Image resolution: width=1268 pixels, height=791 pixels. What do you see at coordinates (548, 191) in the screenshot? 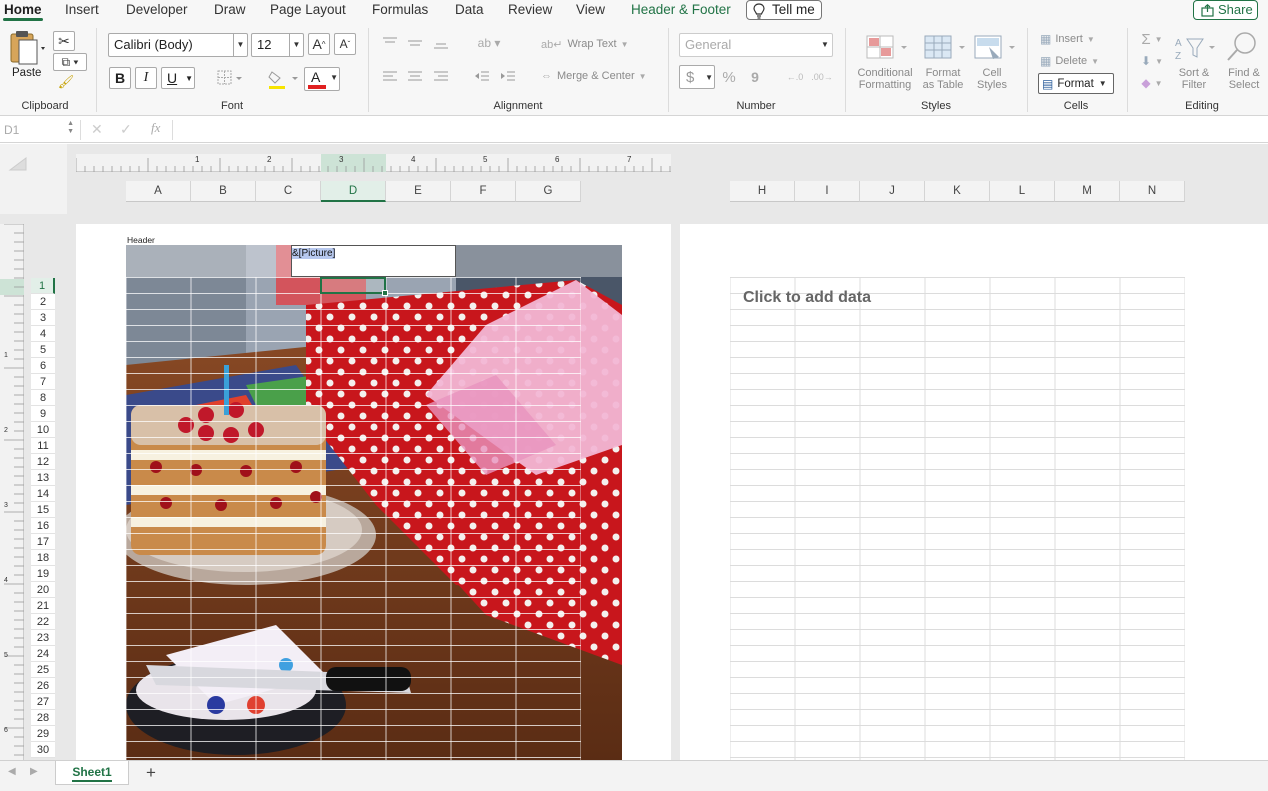
I see `column-header-g: G` at bounding box center [548, 191].